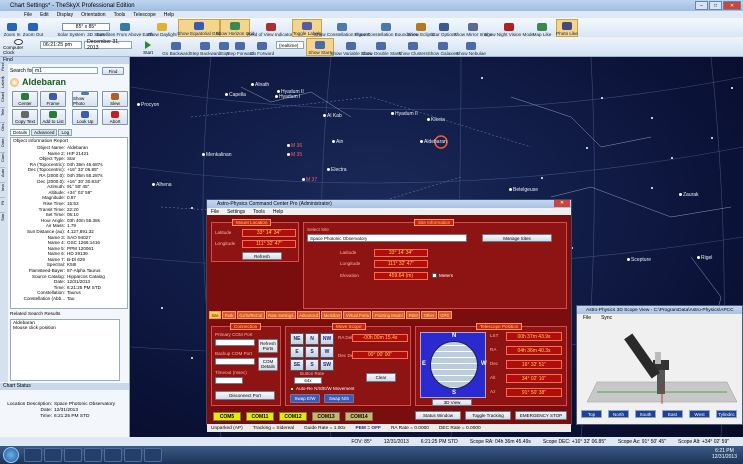  Describe the element at coordinates (587, 318) in the screenshot. I see `scope-menu-file: File` at that location.